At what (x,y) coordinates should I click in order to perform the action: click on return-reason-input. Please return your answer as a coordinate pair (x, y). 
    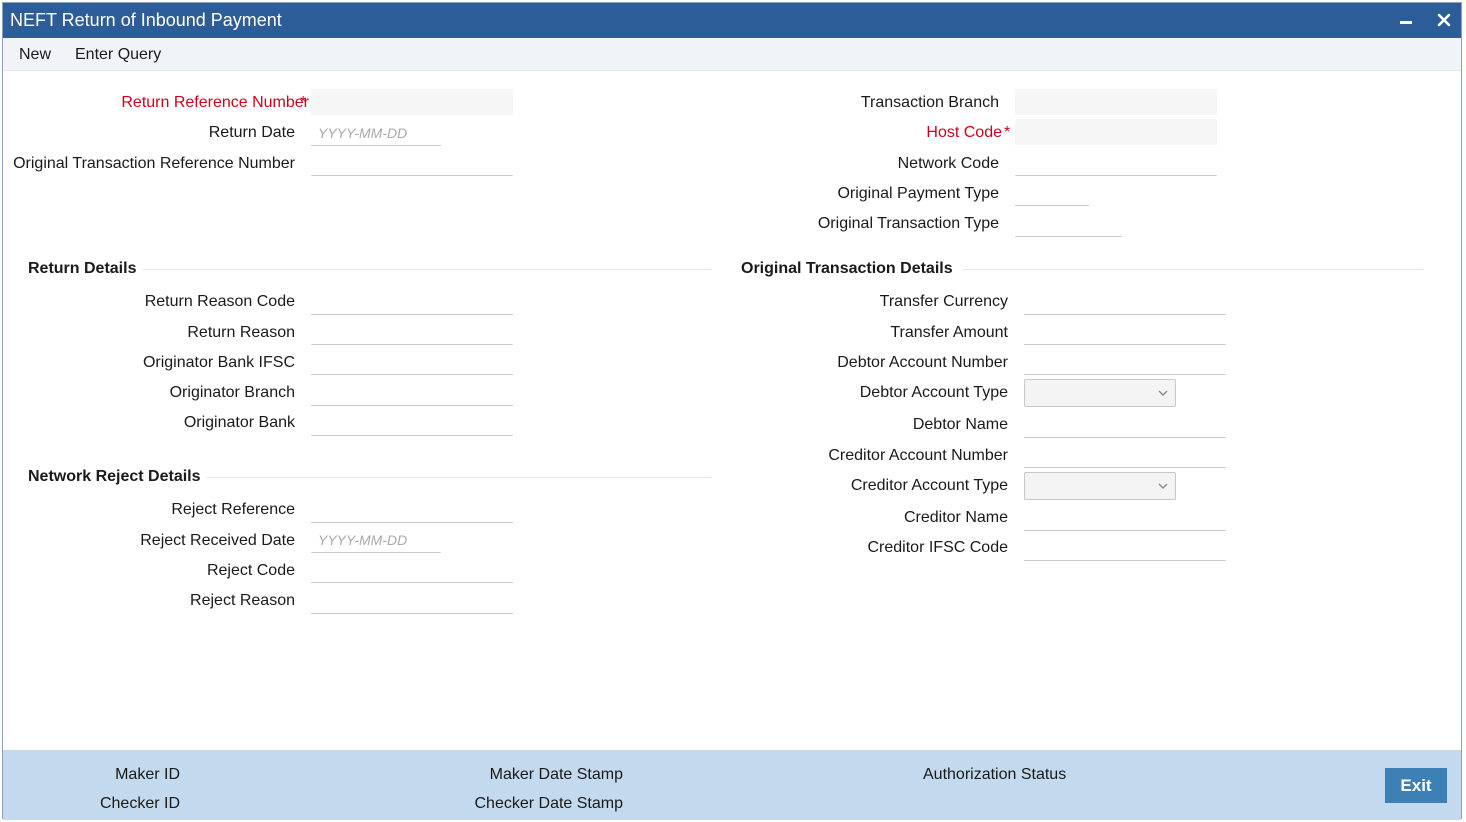
    Looking at the image, I should click on (412, 332).